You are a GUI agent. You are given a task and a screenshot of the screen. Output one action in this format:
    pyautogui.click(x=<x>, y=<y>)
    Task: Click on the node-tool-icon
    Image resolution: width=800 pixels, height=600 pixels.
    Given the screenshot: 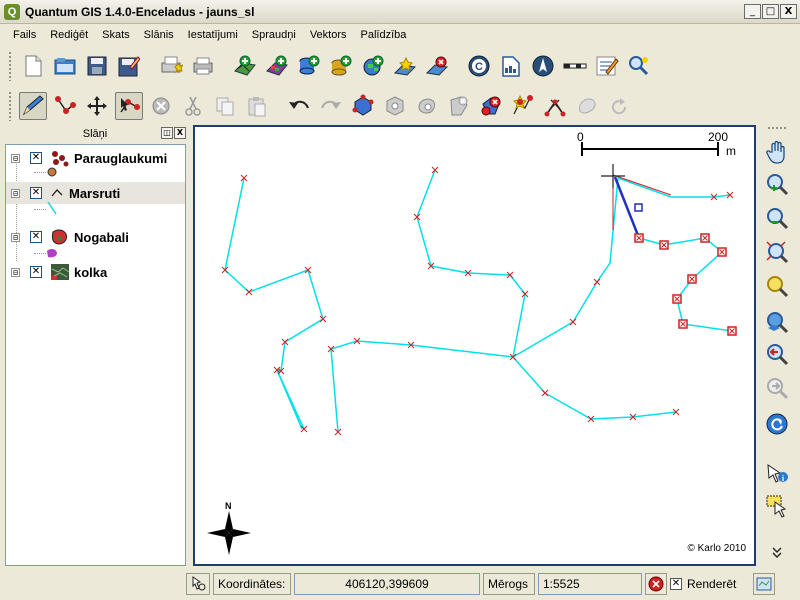 What is the action you would take?
    pyautogui.click(x=129, y=106)
    